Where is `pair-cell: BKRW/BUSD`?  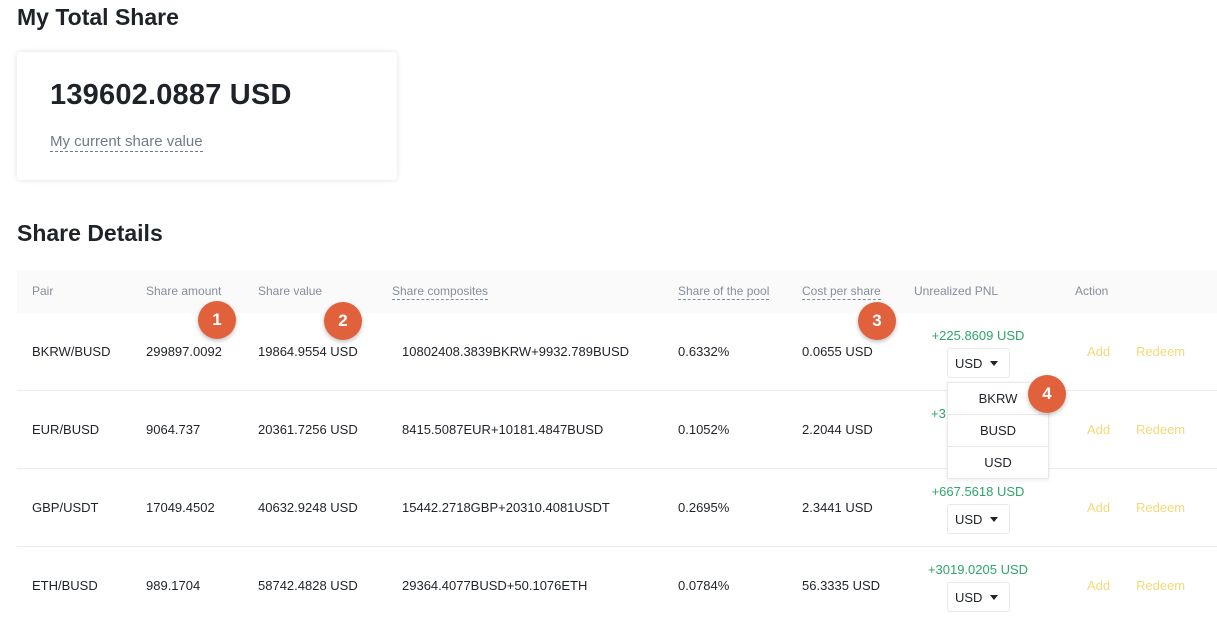
pair-cell: BKRW/BUSD is located at coordinates (71, 351).